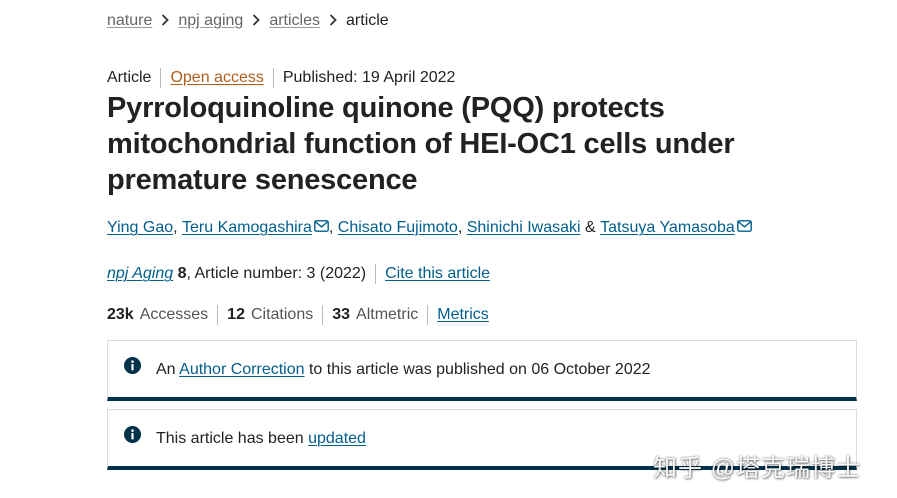 Image resolution: width=897 pixels, height=498 pixels. I want to click on journal-link: npj Aging, so click(140, 274).